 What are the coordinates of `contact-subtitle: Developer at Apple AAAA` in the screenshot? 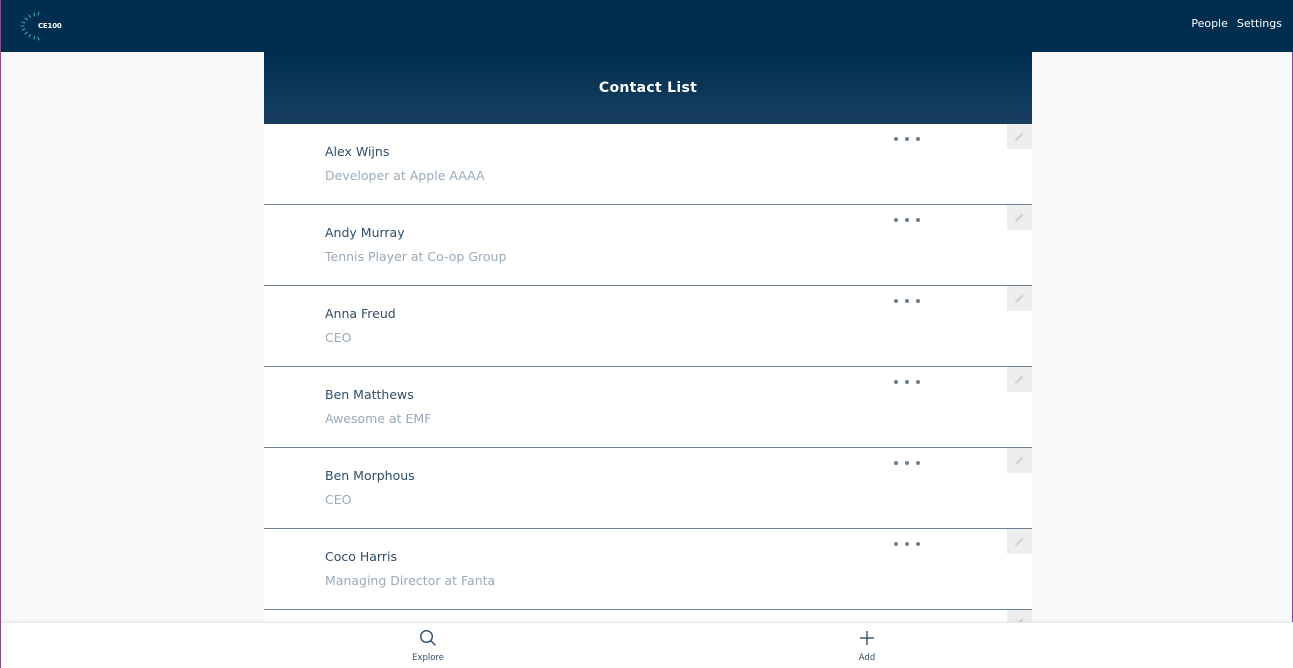 It's located at (405, 175).